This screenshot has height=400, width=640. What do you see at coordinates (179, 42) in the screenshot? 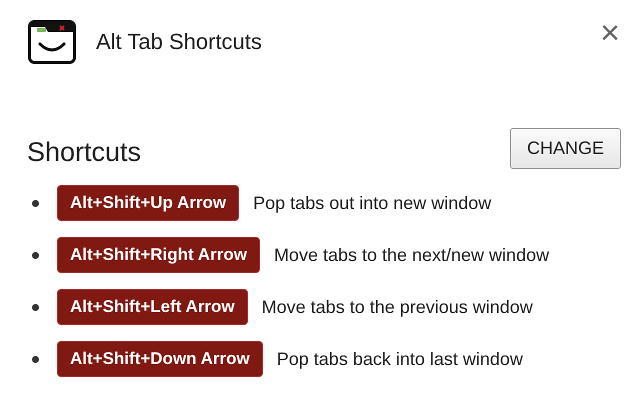
I see `app-title: Alt Tab Shortcuts` at bounding box center [179, 42].